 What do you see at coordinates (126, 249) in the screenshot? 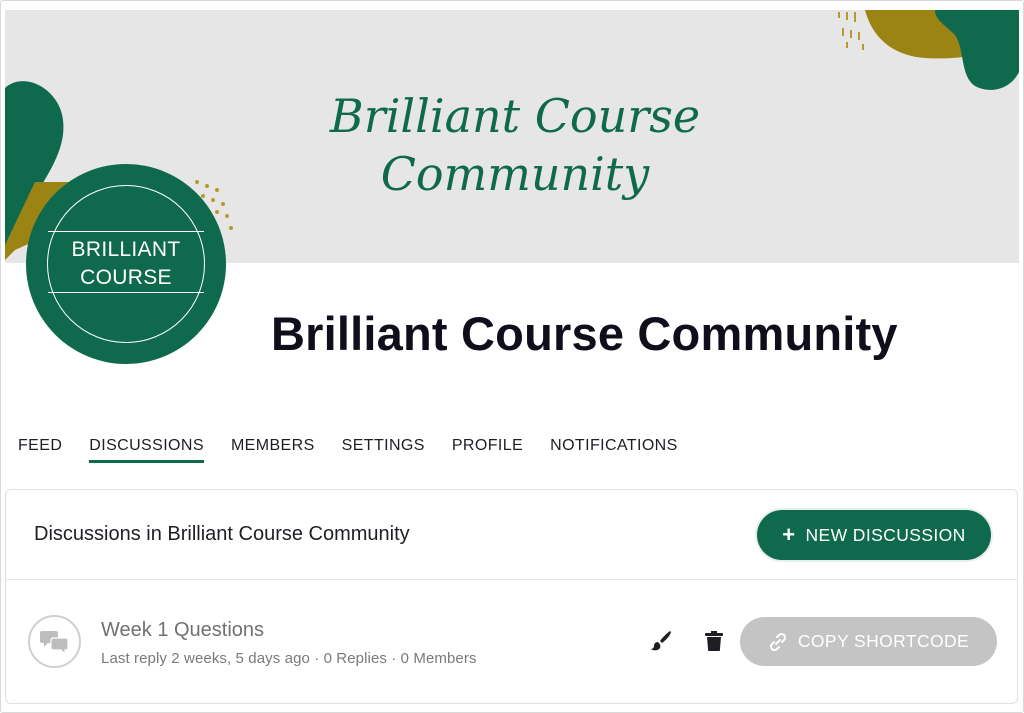
I see `avatar-label-line1: BRILLIANT` at bounding box center [126, 249].